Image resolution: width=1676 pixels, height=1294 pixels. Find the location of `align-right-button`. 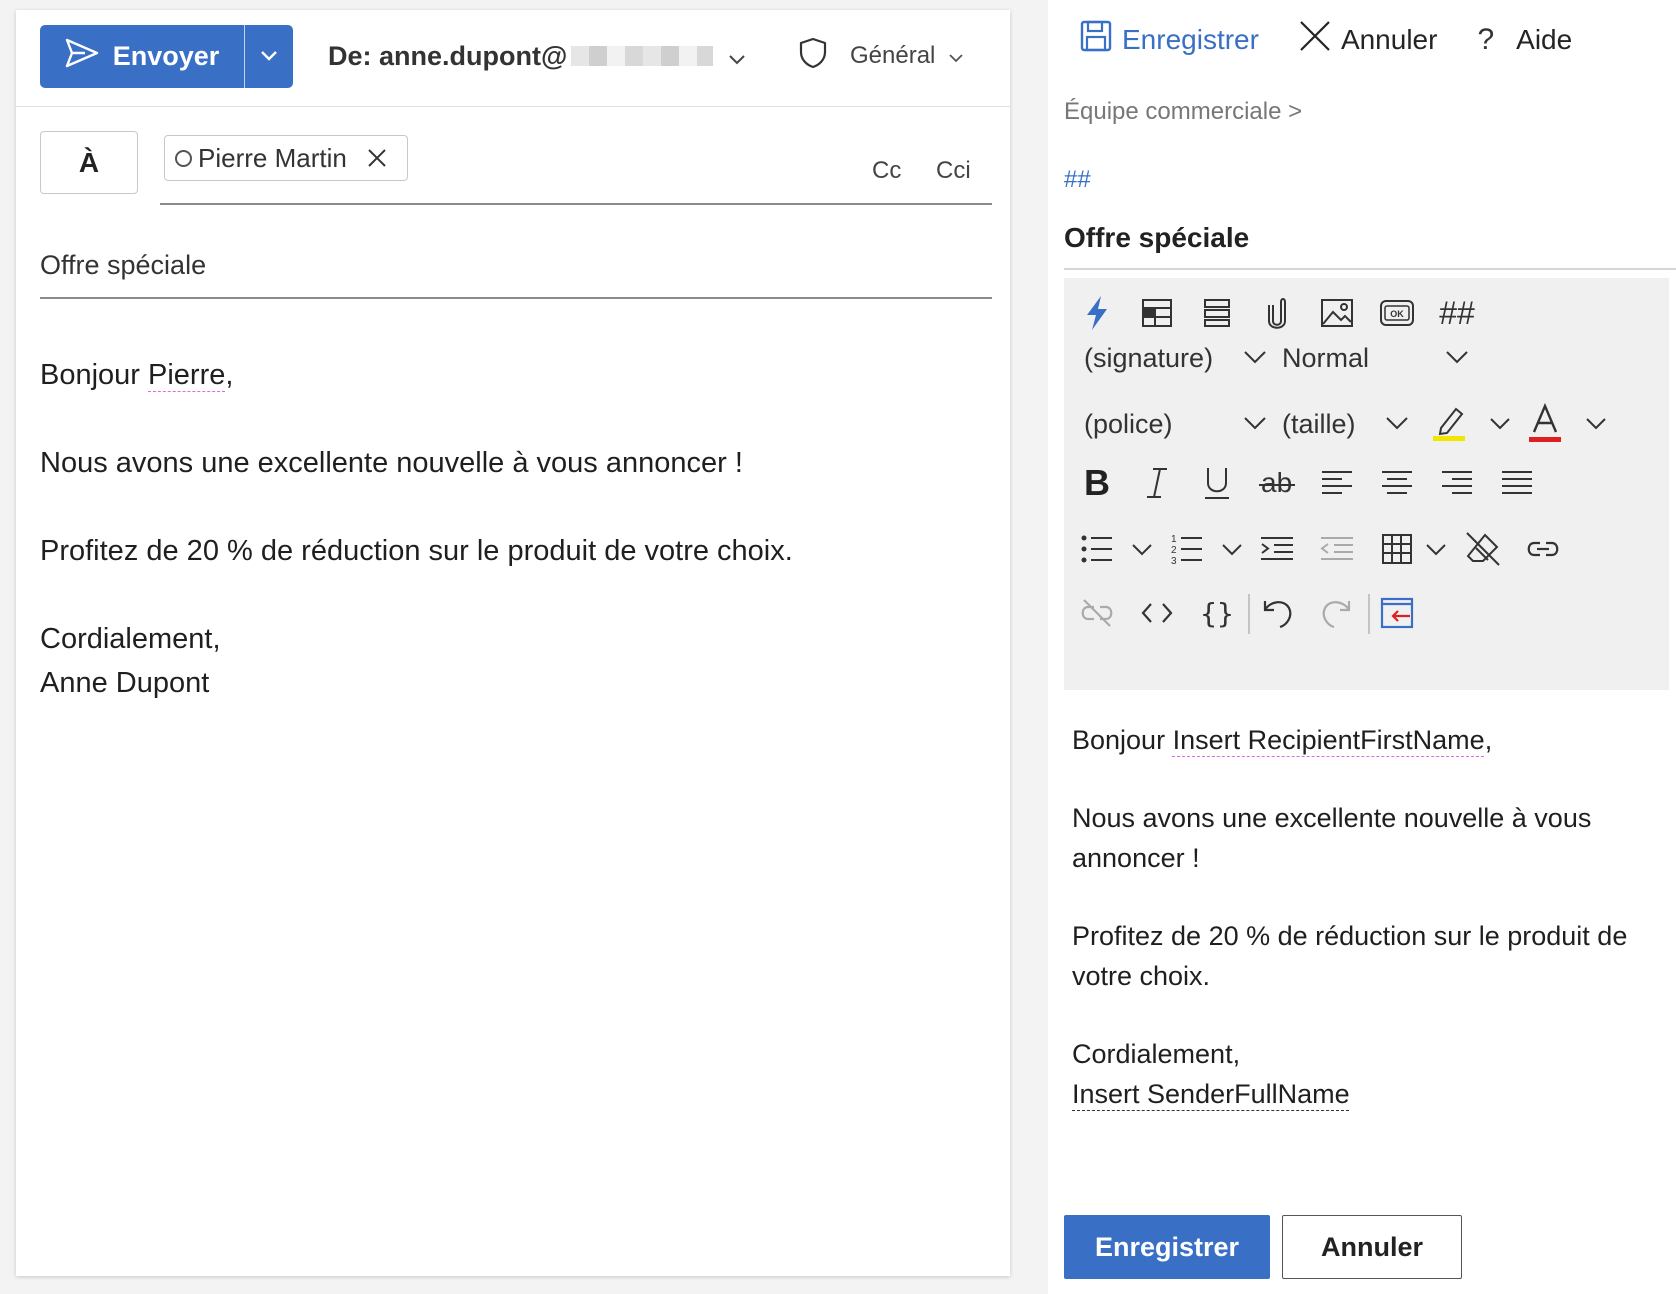

align-right-button is located at coordinates (1457, 483).